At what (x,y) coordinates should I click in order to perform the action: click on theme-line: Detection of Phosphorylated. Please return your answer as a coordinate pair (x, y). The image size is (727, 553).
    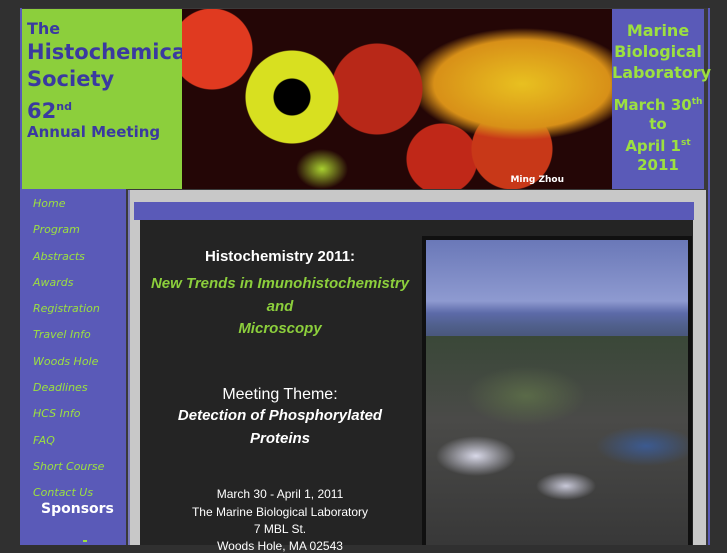
    Looking at the image, I should click on (280, 415).